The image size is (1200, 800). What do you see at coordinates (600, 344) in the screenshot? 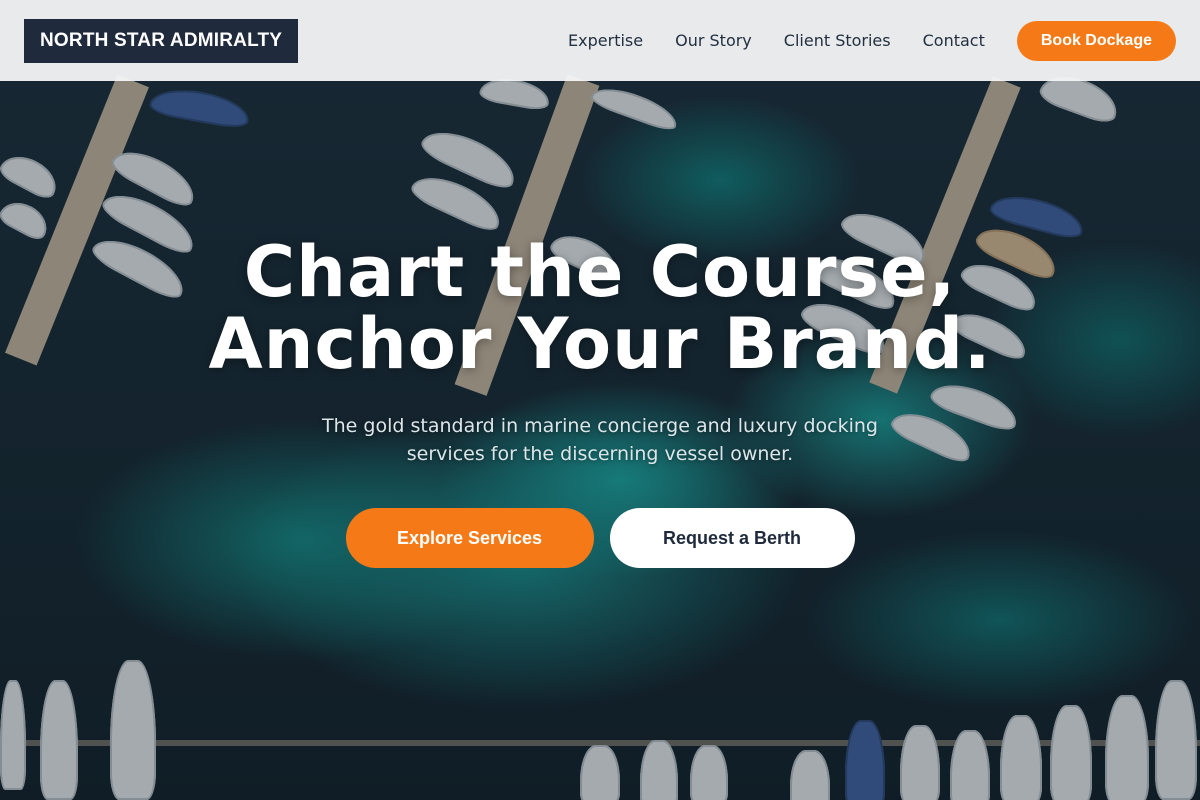
I see `hero-title-line-2: Anchor Your Brand.` at bounding box center [600, 344].